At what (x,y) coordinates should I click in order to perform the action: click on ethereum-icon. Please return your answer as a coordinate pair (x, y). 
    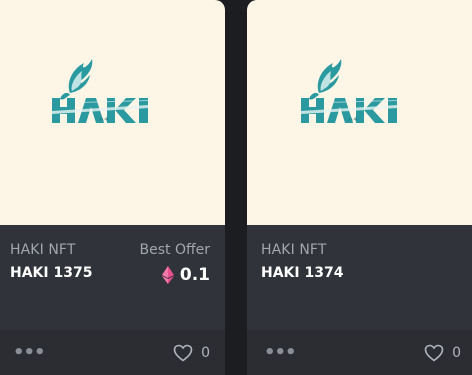
    Looking at the image, I should click on (167, 275).